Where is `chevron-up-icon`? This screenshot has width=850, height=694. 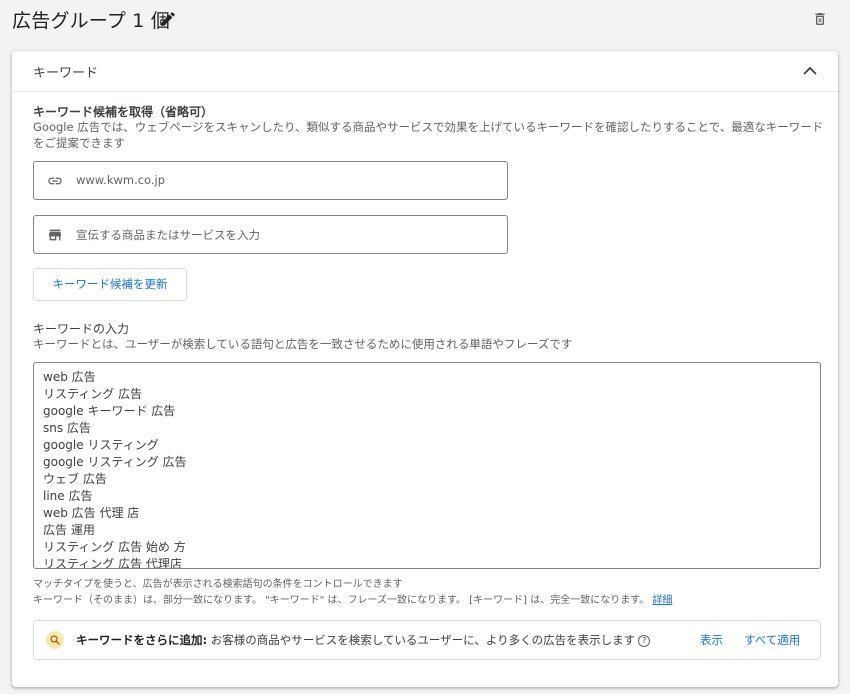 chevron-up-icon is located at coordinates (810, 70).